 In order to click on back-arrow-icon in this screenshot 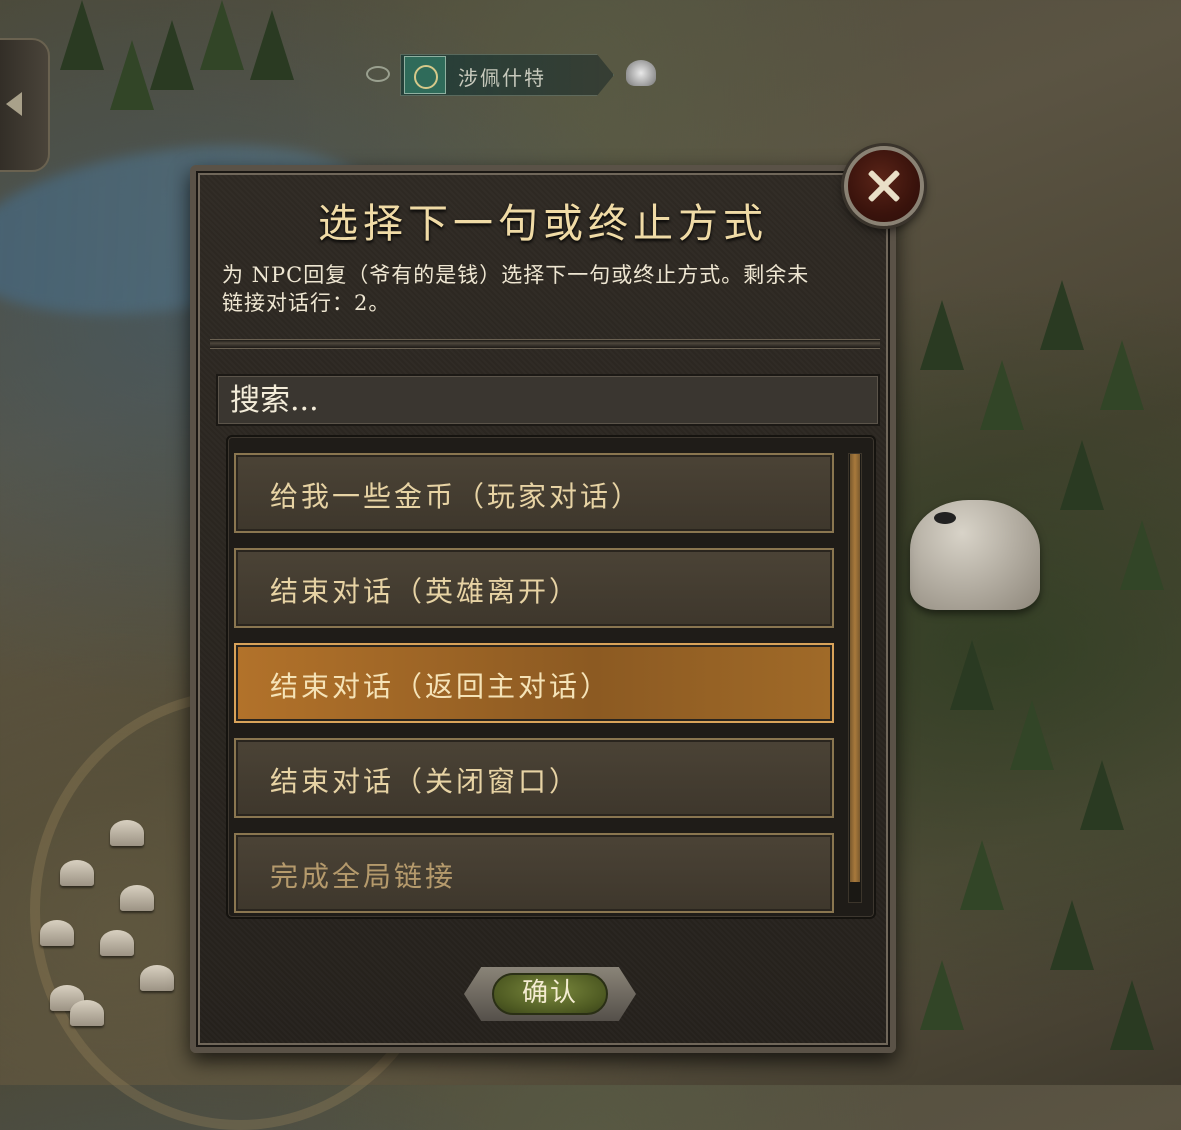, I will do `click(14, 104)`.